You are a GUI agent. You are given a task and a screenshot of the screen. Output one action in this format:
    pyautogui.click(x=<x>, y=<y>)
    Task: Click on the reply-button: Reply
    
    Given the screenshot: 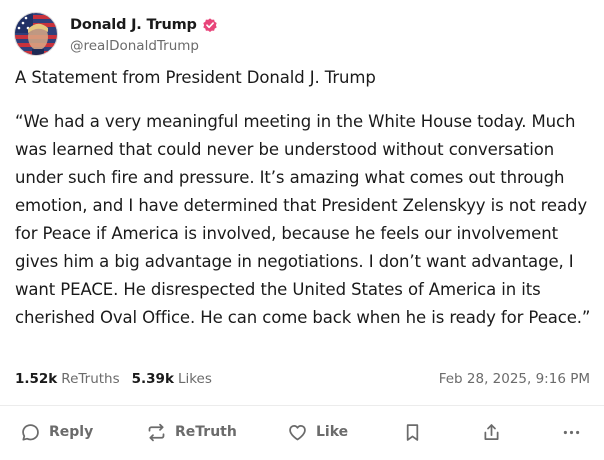 What is the action you would take?
    pyautogui.click(x=56, y=432)
    